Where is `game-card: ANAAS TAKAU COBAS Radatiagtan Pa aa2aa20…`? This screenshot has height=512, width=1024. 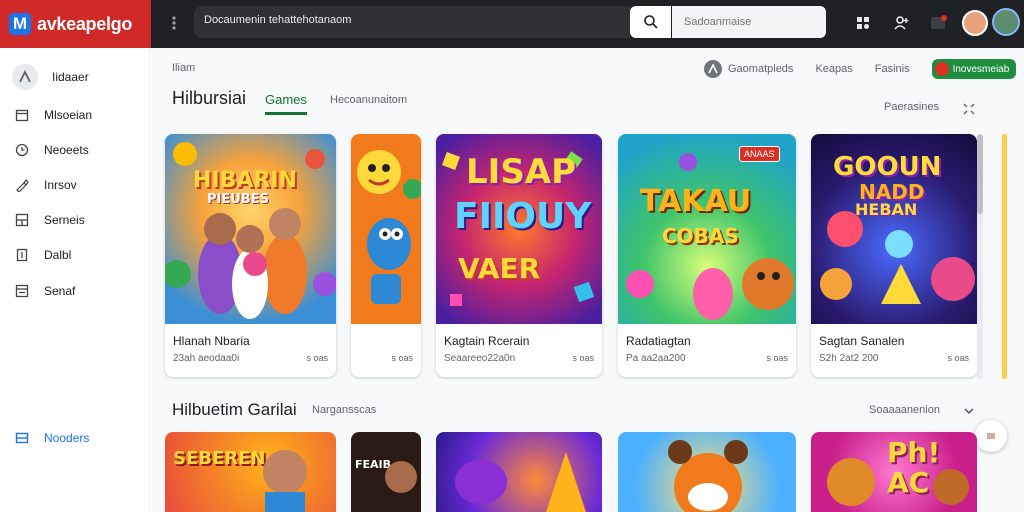 game-card: ANAAS TAKAU COBAS Radatiagtan Pa aa2aa20… is located at coordinates (707, 255).